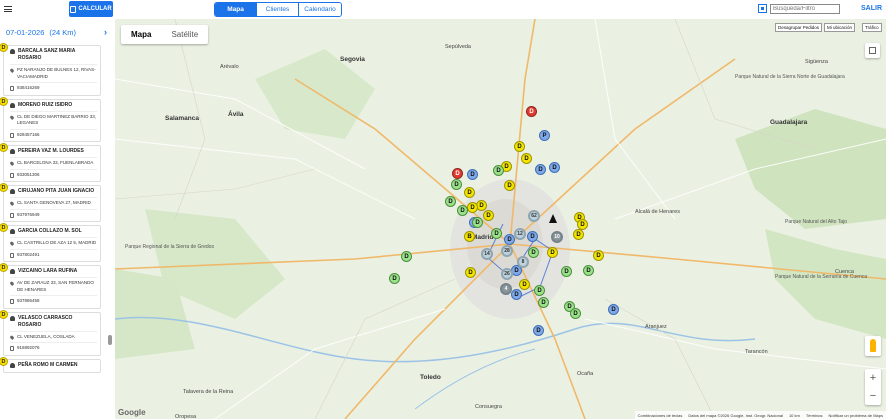 The height and width of the screenshot is (419, 886). What do you see at coordinates (28, 348) in the screenshot?
I see `client-phone: 916892076` at bounding box center [28, 348].